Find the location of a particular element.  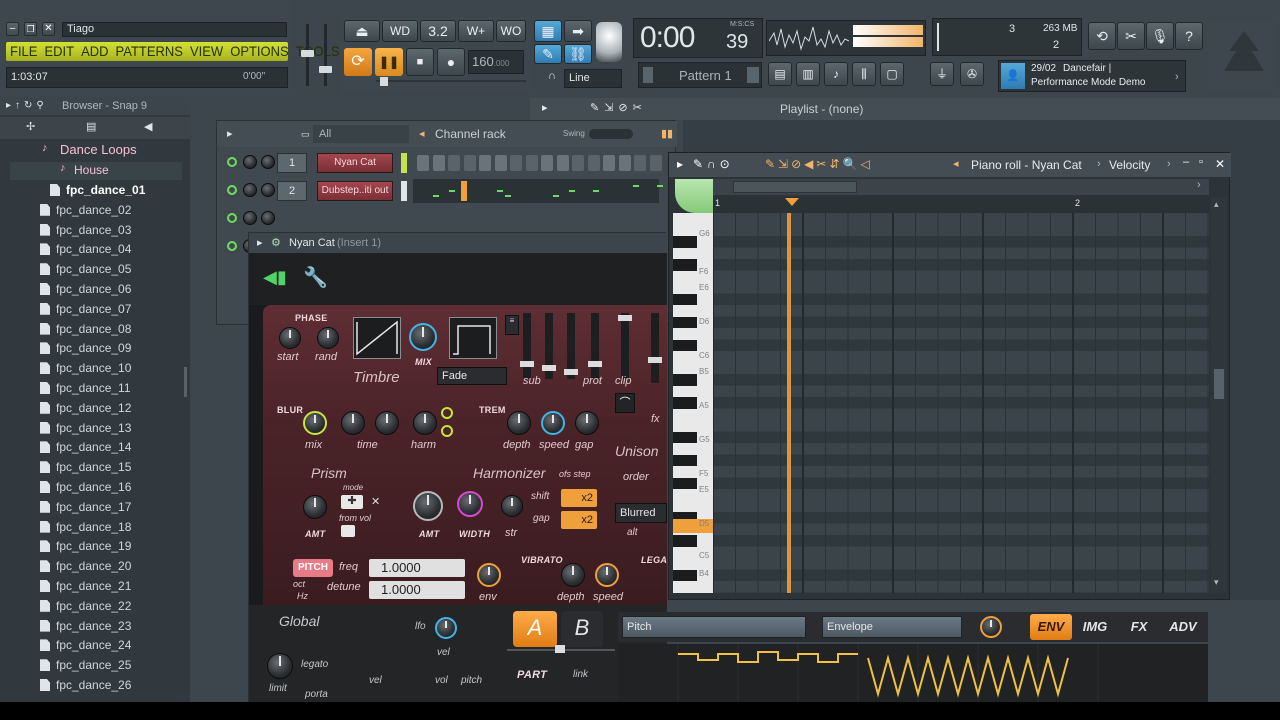

browser-expand-icon: ✢ is located at coordinates (30, 126).